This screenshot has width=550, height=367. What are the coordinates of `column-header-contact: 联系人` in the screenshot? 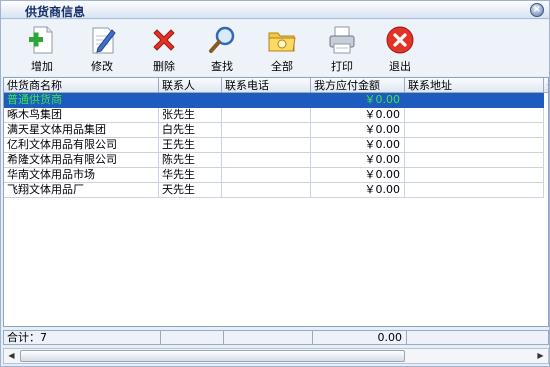 It's located at (190, 85).